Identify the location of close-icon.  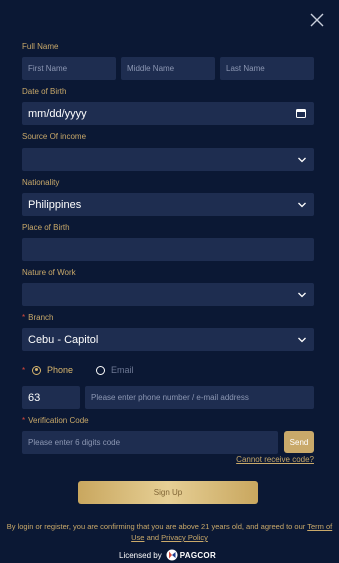
(317, 20).